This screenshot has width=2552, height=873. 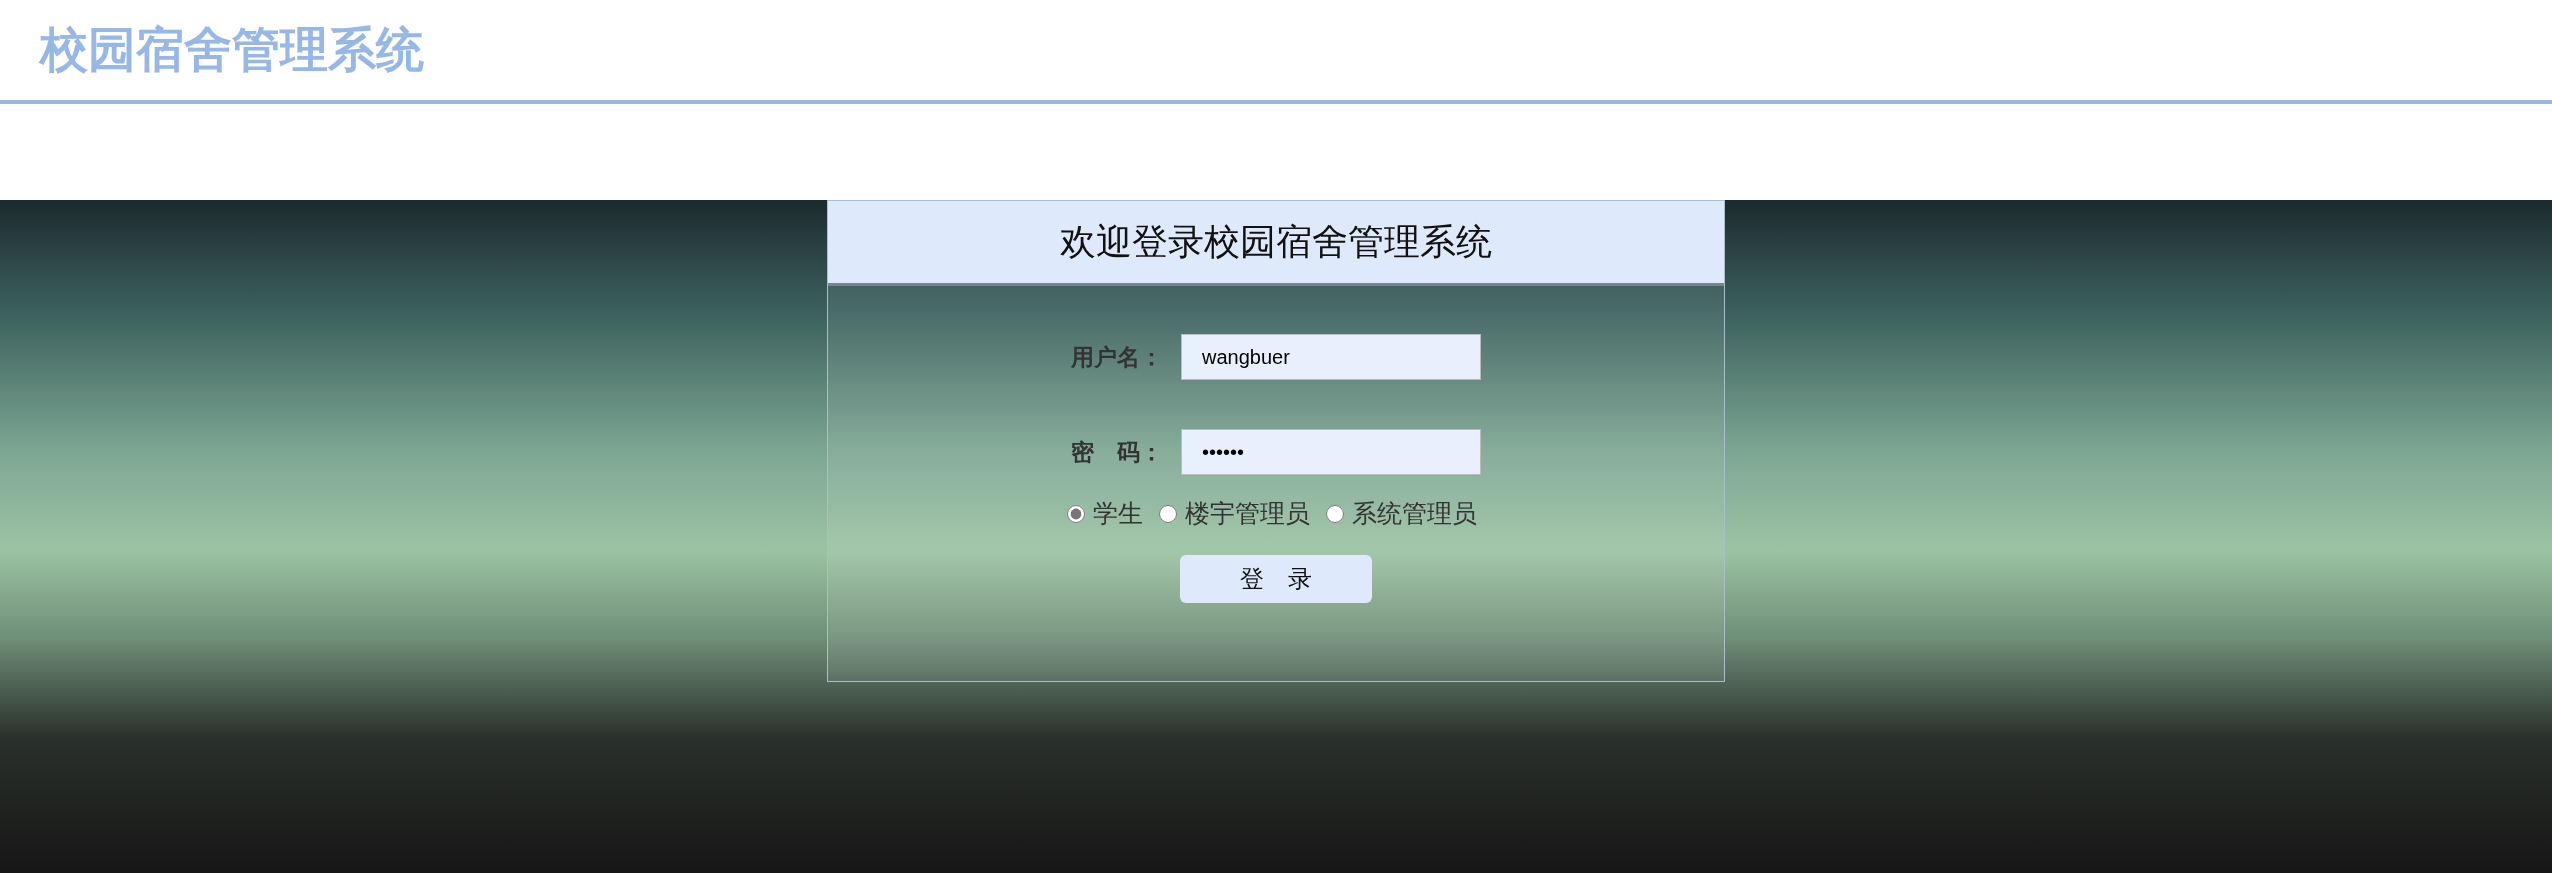 What do you see at coordinates (1331, 452) in the screenshot?
I see `password-field: ••••••` at bounding box center [1331, 452].